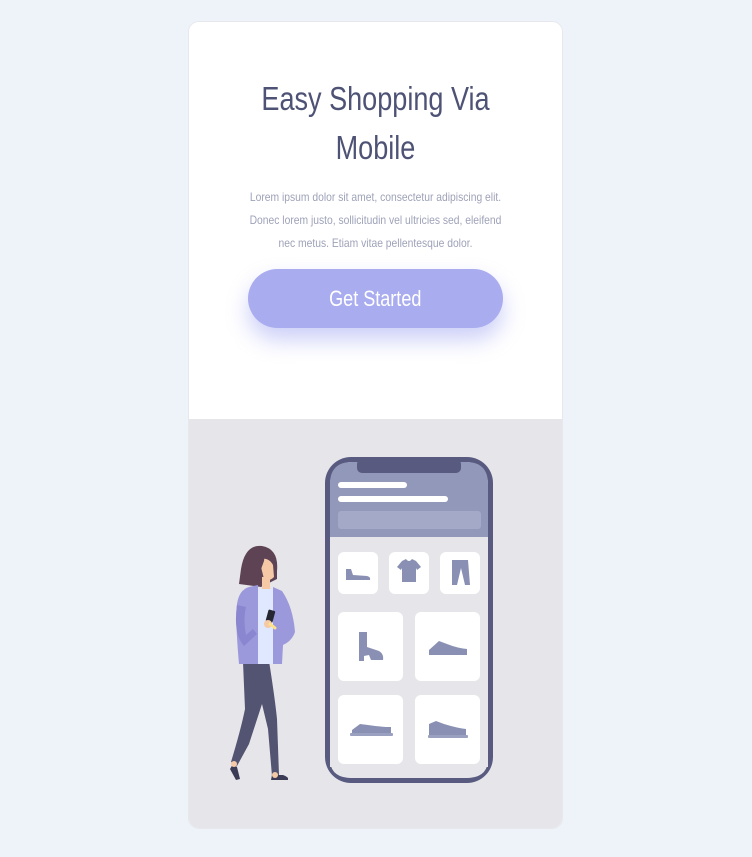 This screenshot has height=857, width=752. What do you see at coordinates (262, 662) in the screenshot?
I see `woman-figure` at bounding box center [262, 662].